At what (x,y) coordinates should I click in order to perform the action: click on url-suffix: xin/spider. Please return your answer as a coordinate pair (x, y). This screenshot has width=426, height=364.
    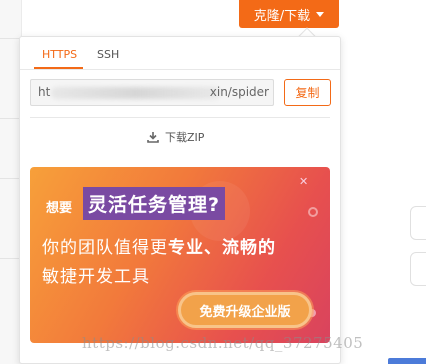
    Looking at the image, I should click on (239, 92).